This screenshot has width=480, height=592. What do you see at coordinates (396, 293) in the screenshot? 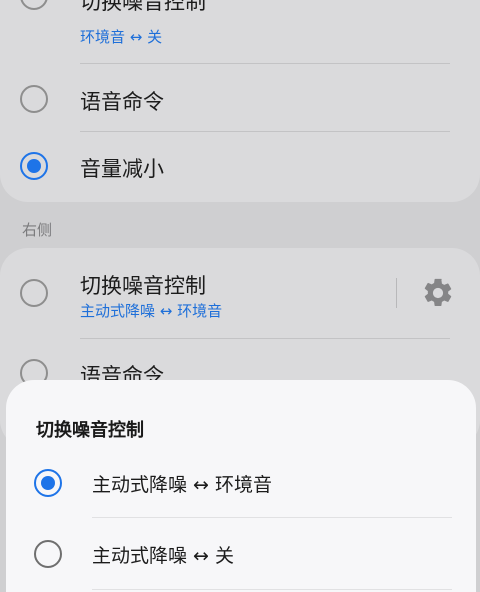
I see `separator` at bounding box center [396, 293].